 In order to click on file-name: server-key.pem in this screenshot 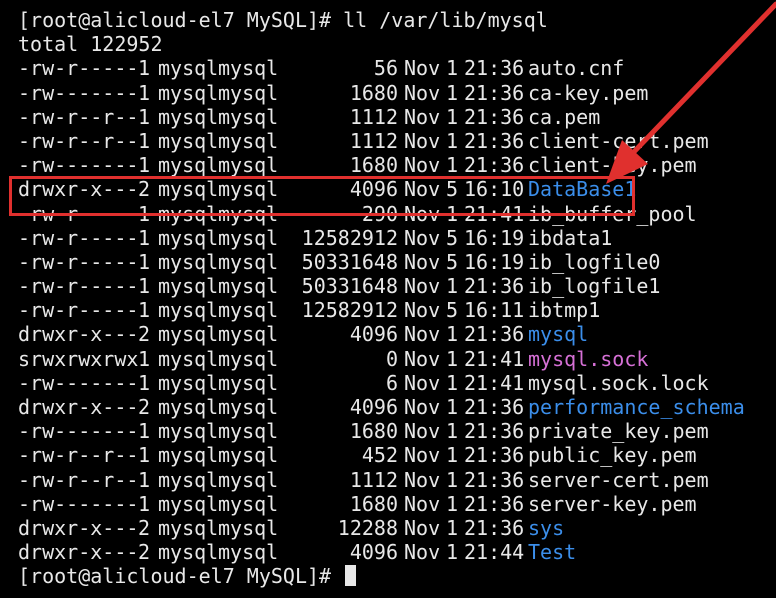, I will do `click(612, 503)`.